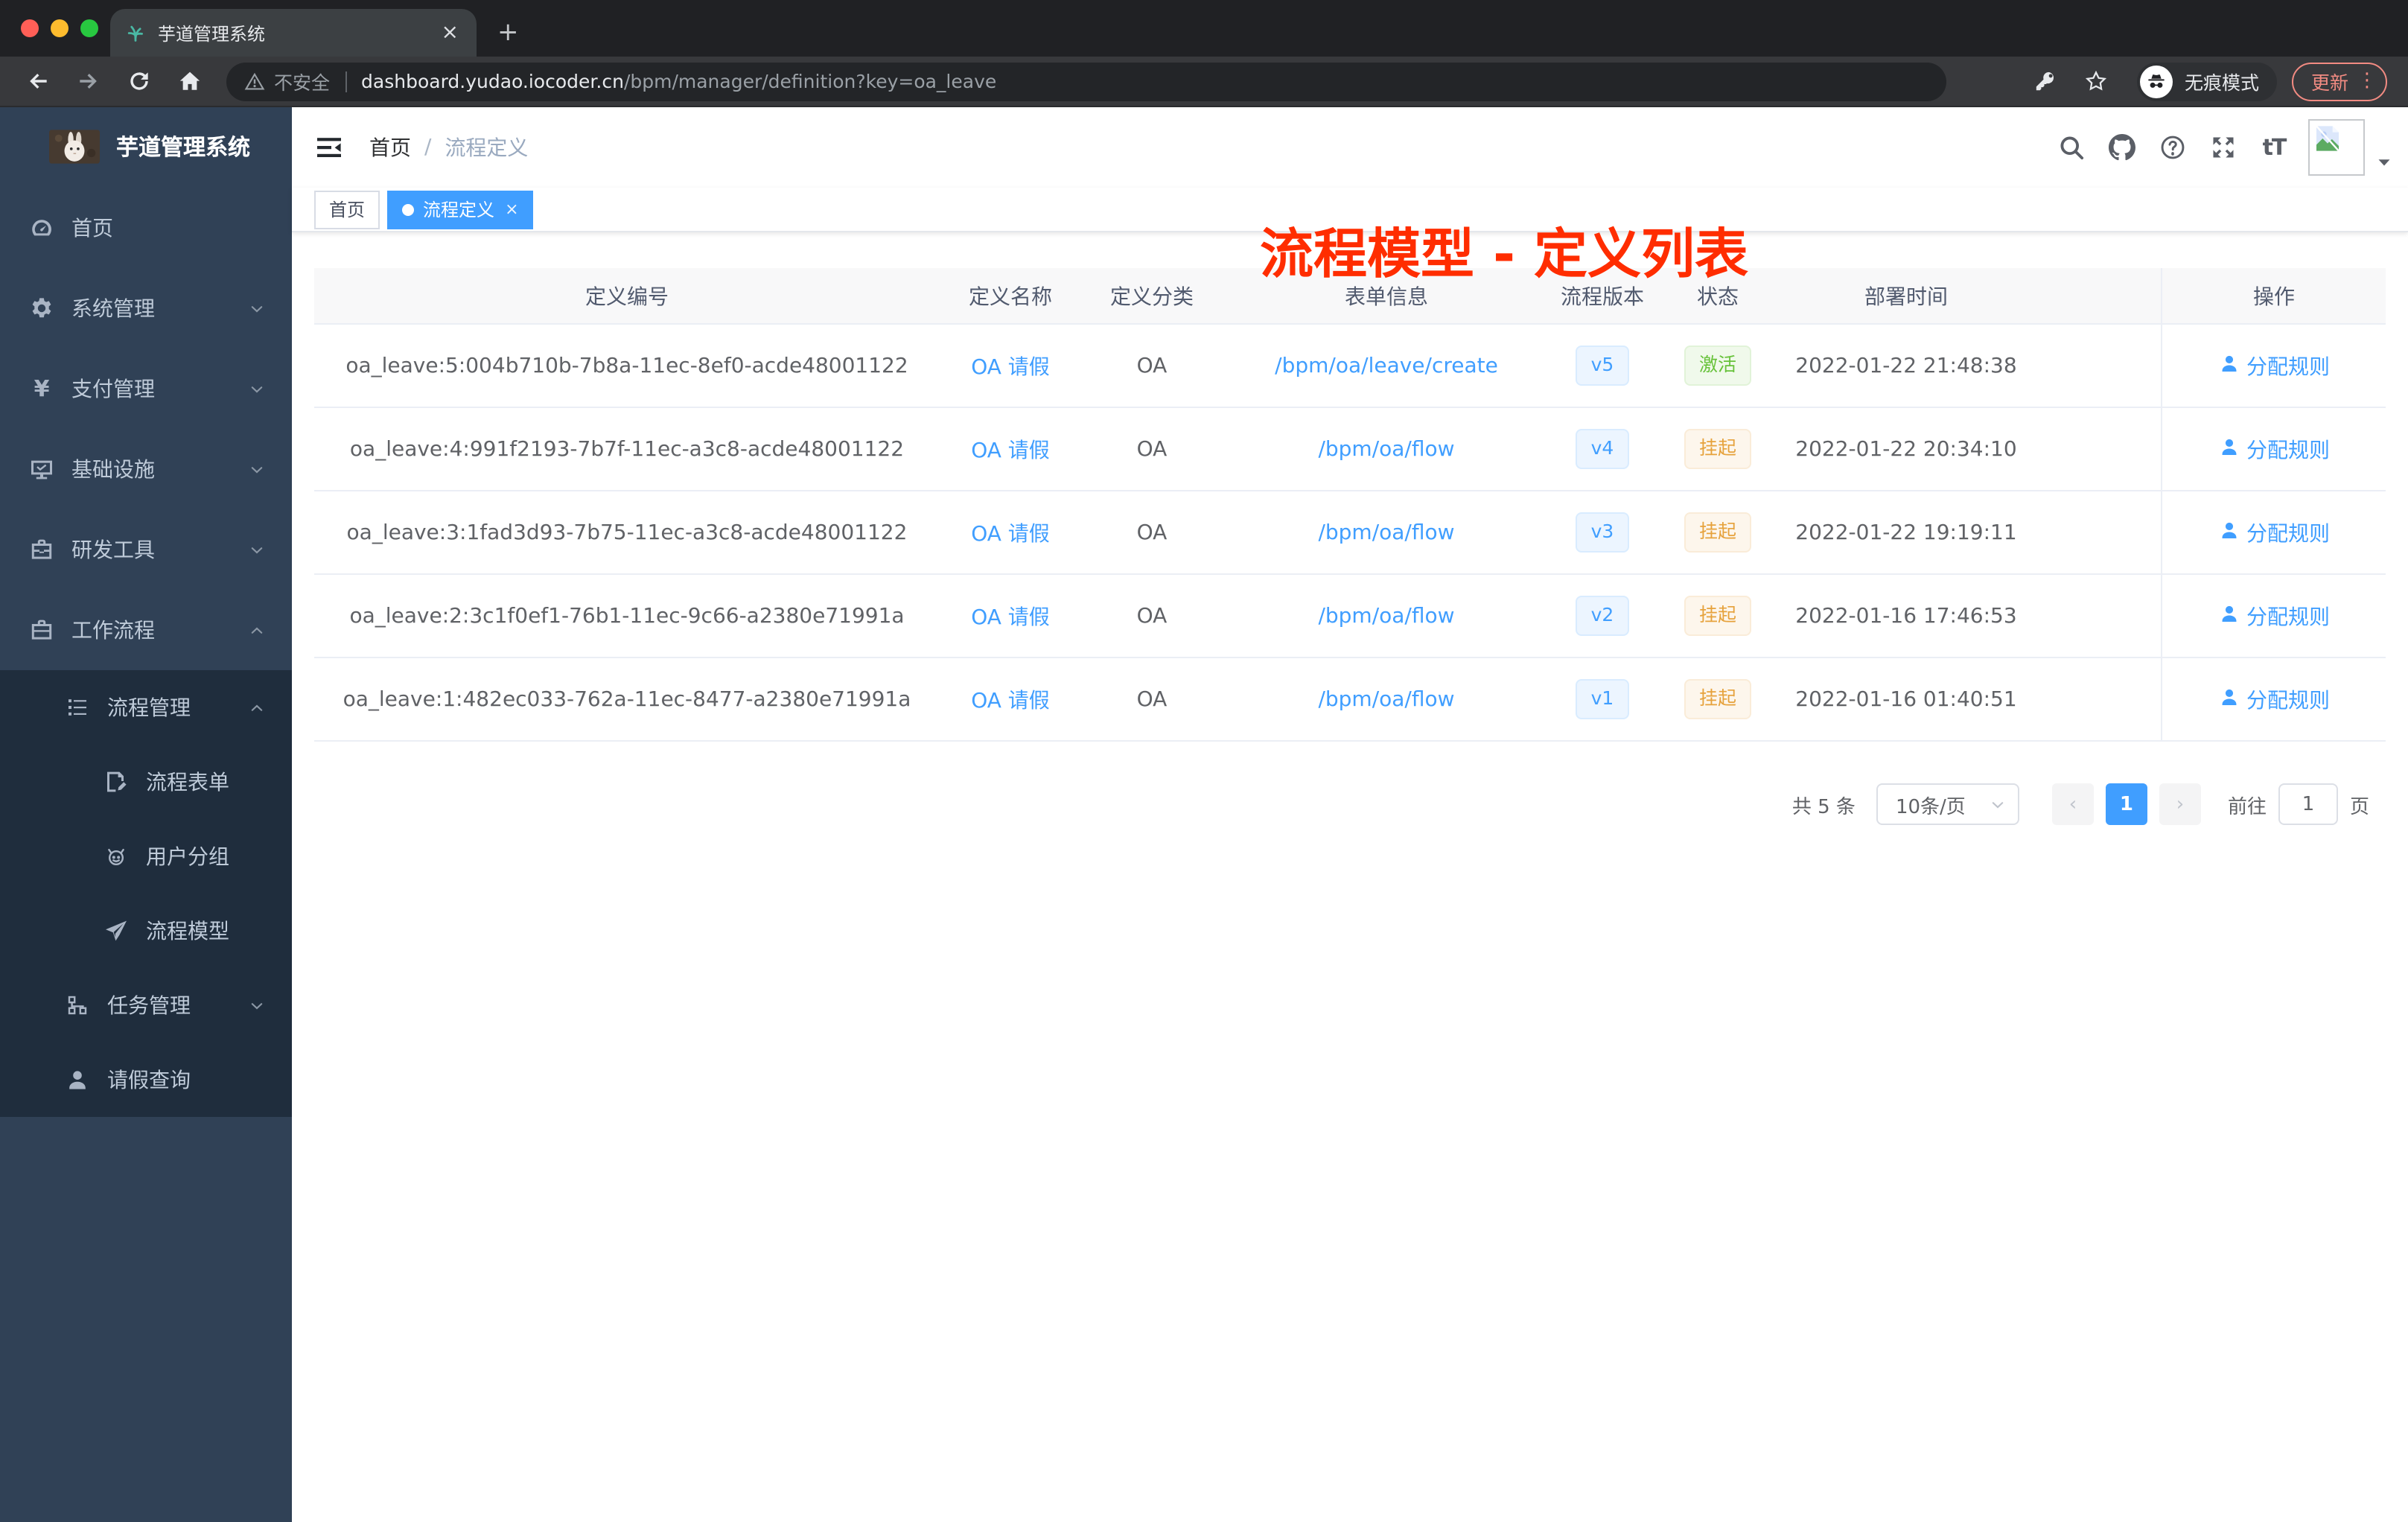 The image size is (2408, 1522). I want to click on window-controls, so click(59, 28).